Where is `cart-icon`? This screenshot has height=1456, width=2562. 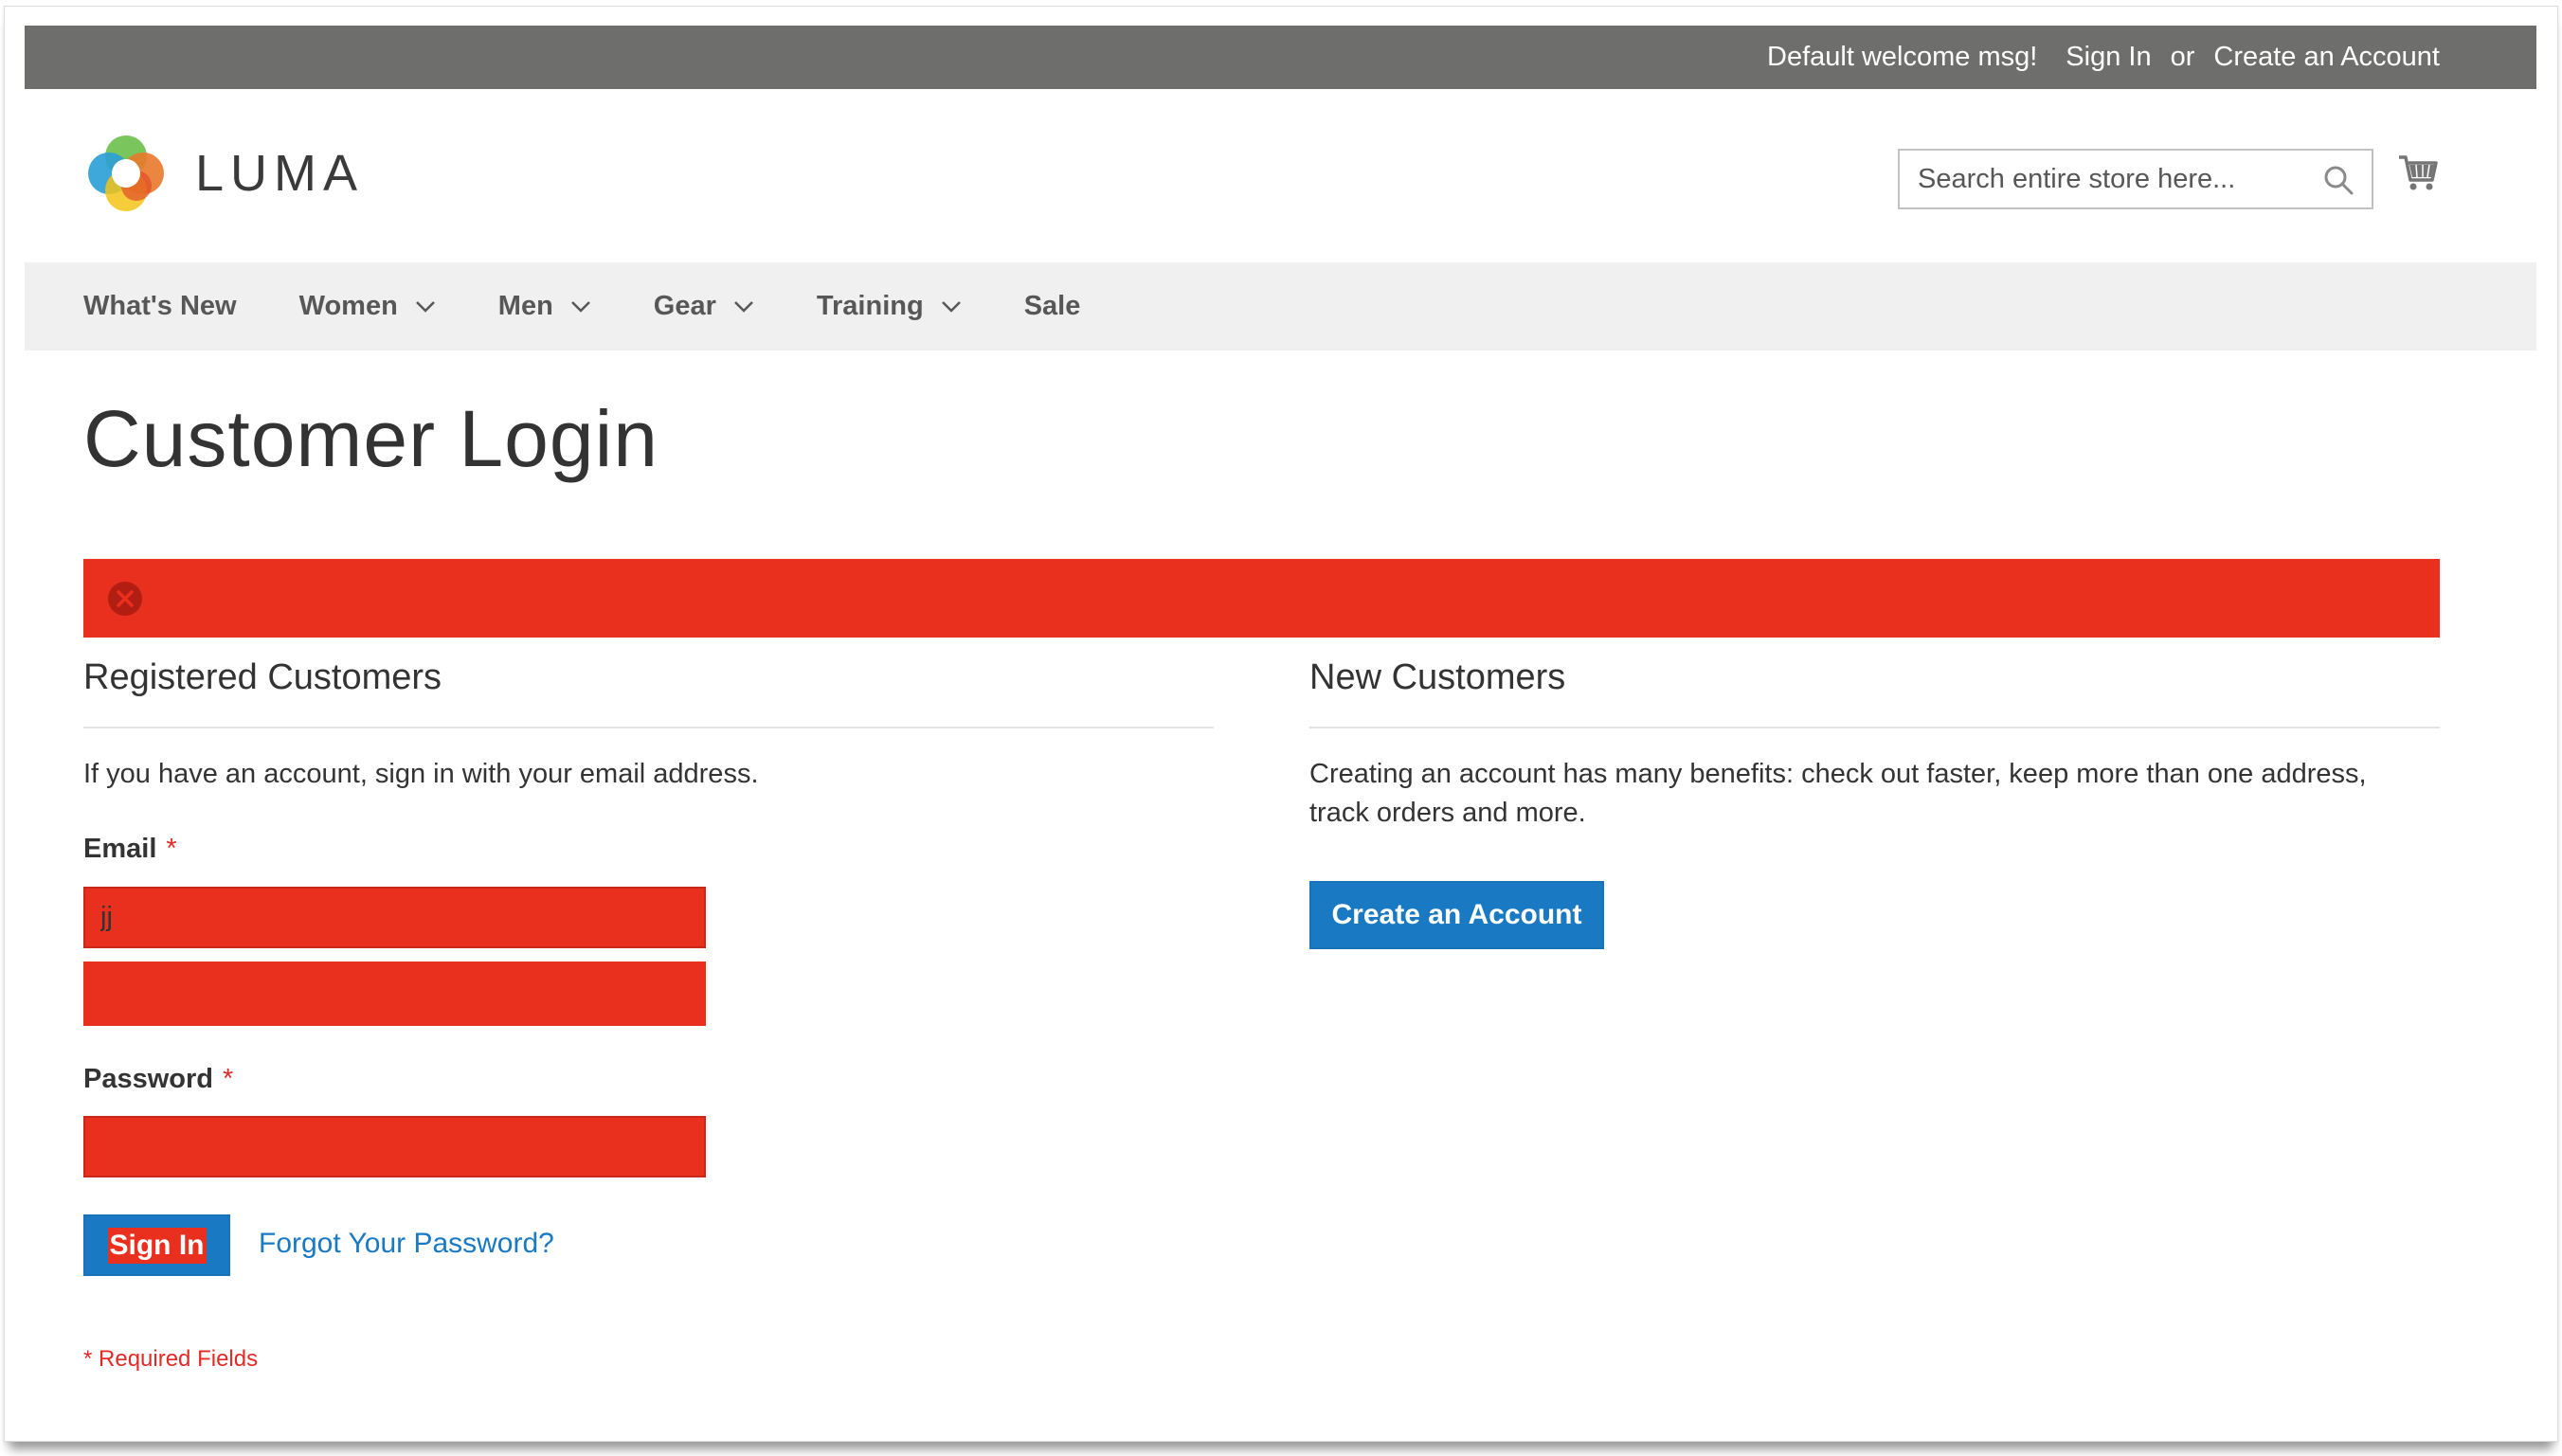 cart-icon is located at coordinates (2418, 173).